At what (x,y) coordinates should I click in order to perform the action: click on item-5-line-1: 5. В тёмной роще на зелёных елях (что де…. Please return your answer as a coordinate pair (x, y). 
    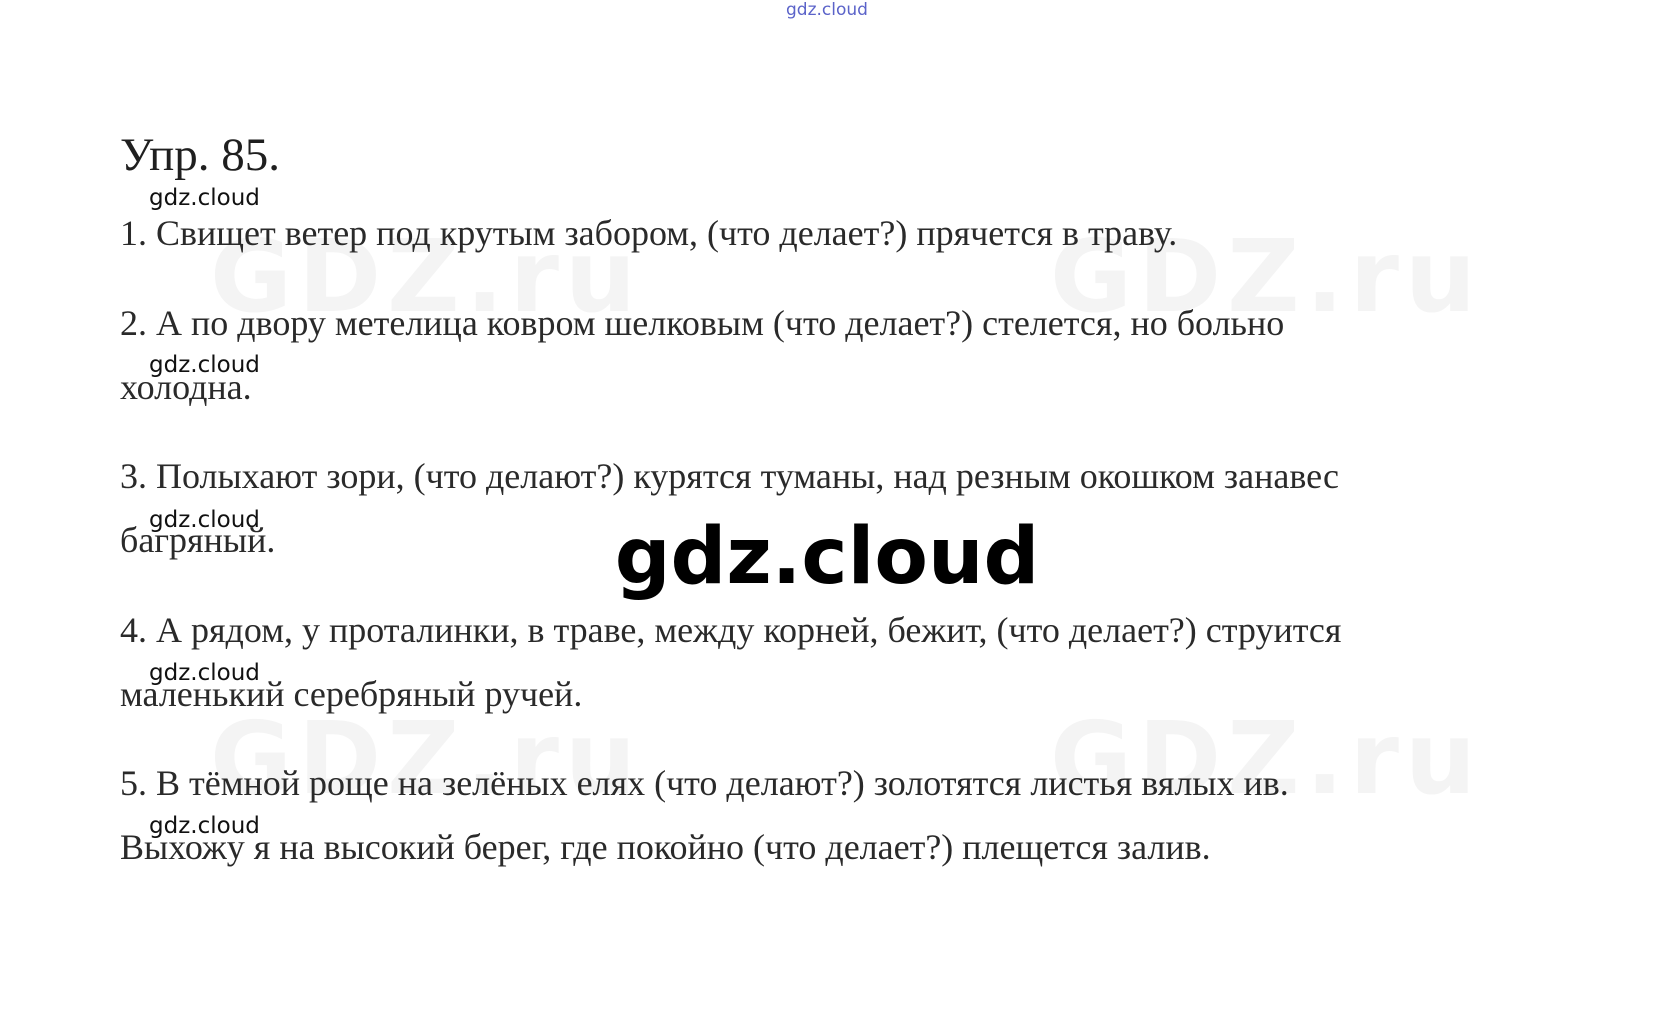
    Looking at the image, I should click on (704, 783).